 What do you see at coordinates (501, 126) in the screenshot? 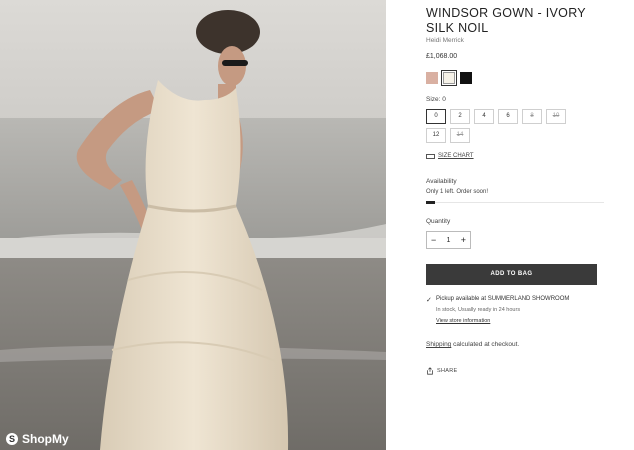
I see `size-options: 0 2 4 6 8 10 12 14` at bounding box center [501, 126].